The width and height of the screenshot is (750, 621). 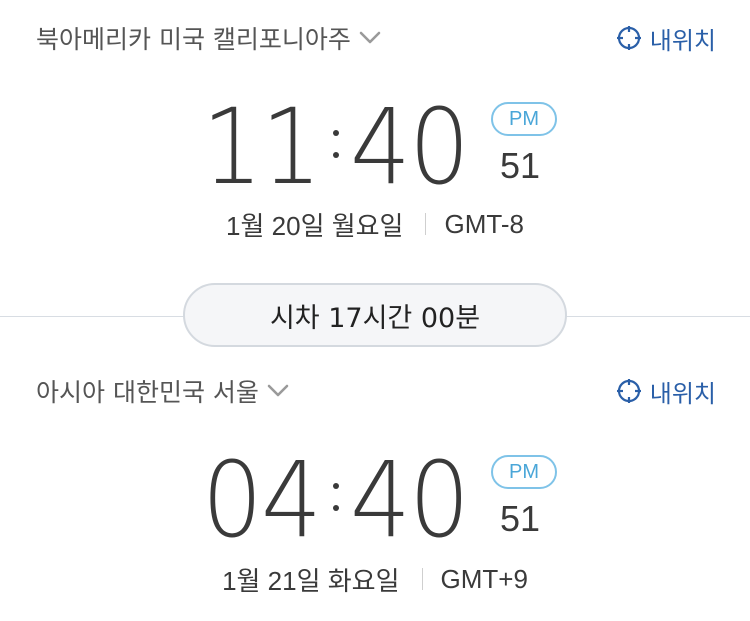 I want to click on date-row: 1월 20일 월요일 GMT-8, so click(x=375, y=224).